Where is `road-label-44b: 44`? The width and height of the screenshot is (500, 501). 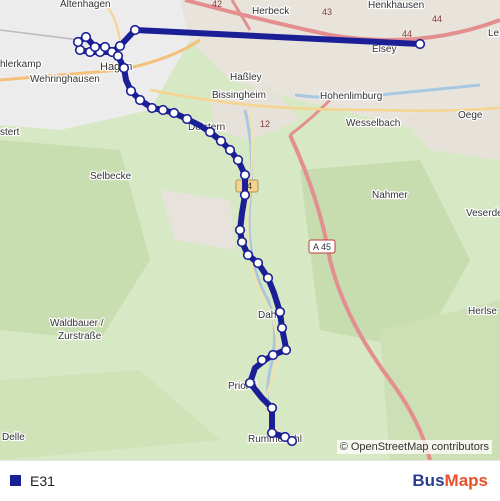
road-label-44b: 44 is located at coordinates (437, 19).